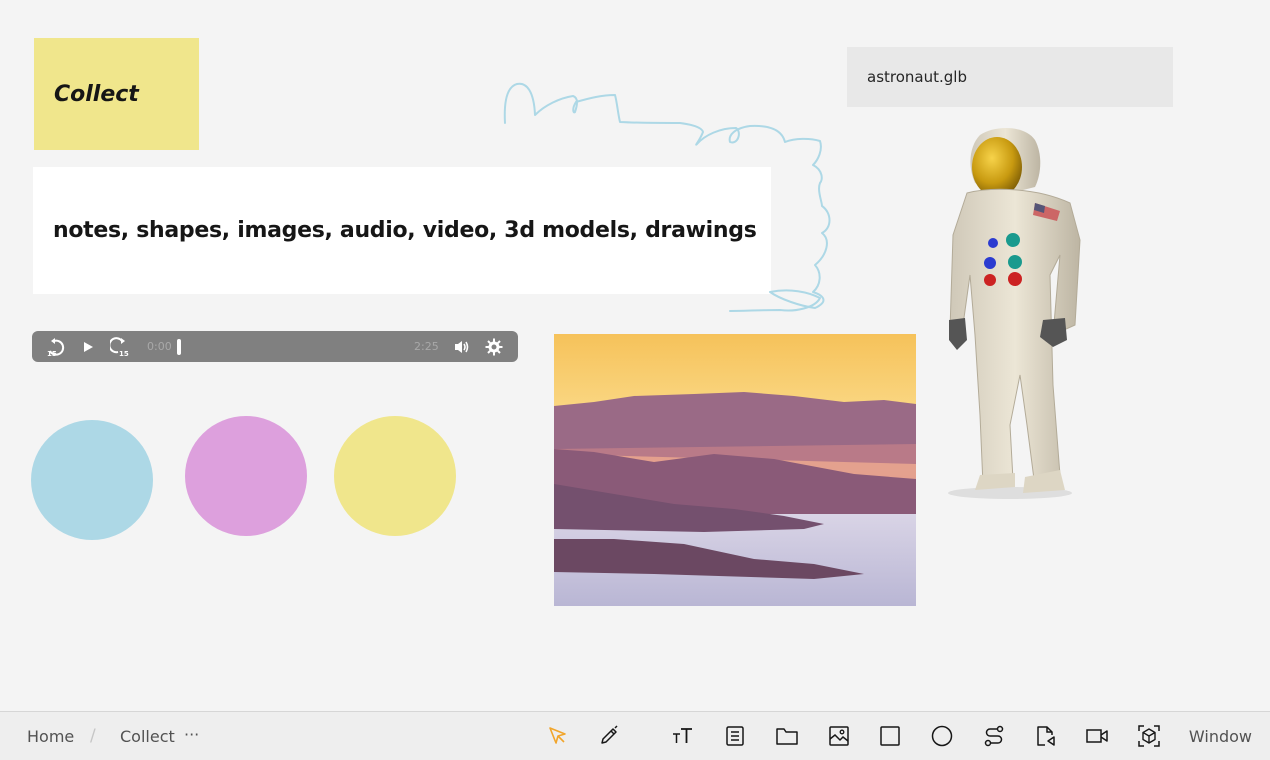 This screenshot has height=760, width=1270. What do you see at coordinates (890, 736) in the screenshot?
I see `square-icon` at bounding box center [890, 736].